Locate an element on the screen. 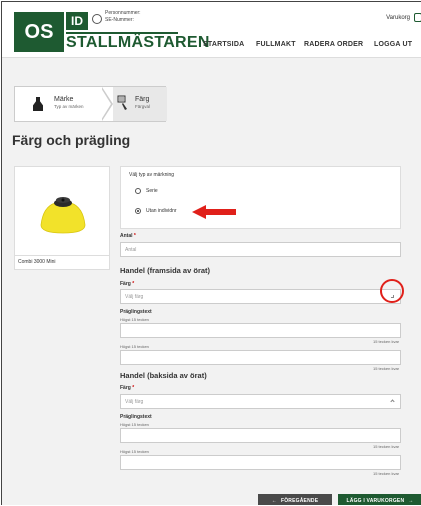 This screenshot has height=506, width=421. product-image is located at coordinates (62, 211).